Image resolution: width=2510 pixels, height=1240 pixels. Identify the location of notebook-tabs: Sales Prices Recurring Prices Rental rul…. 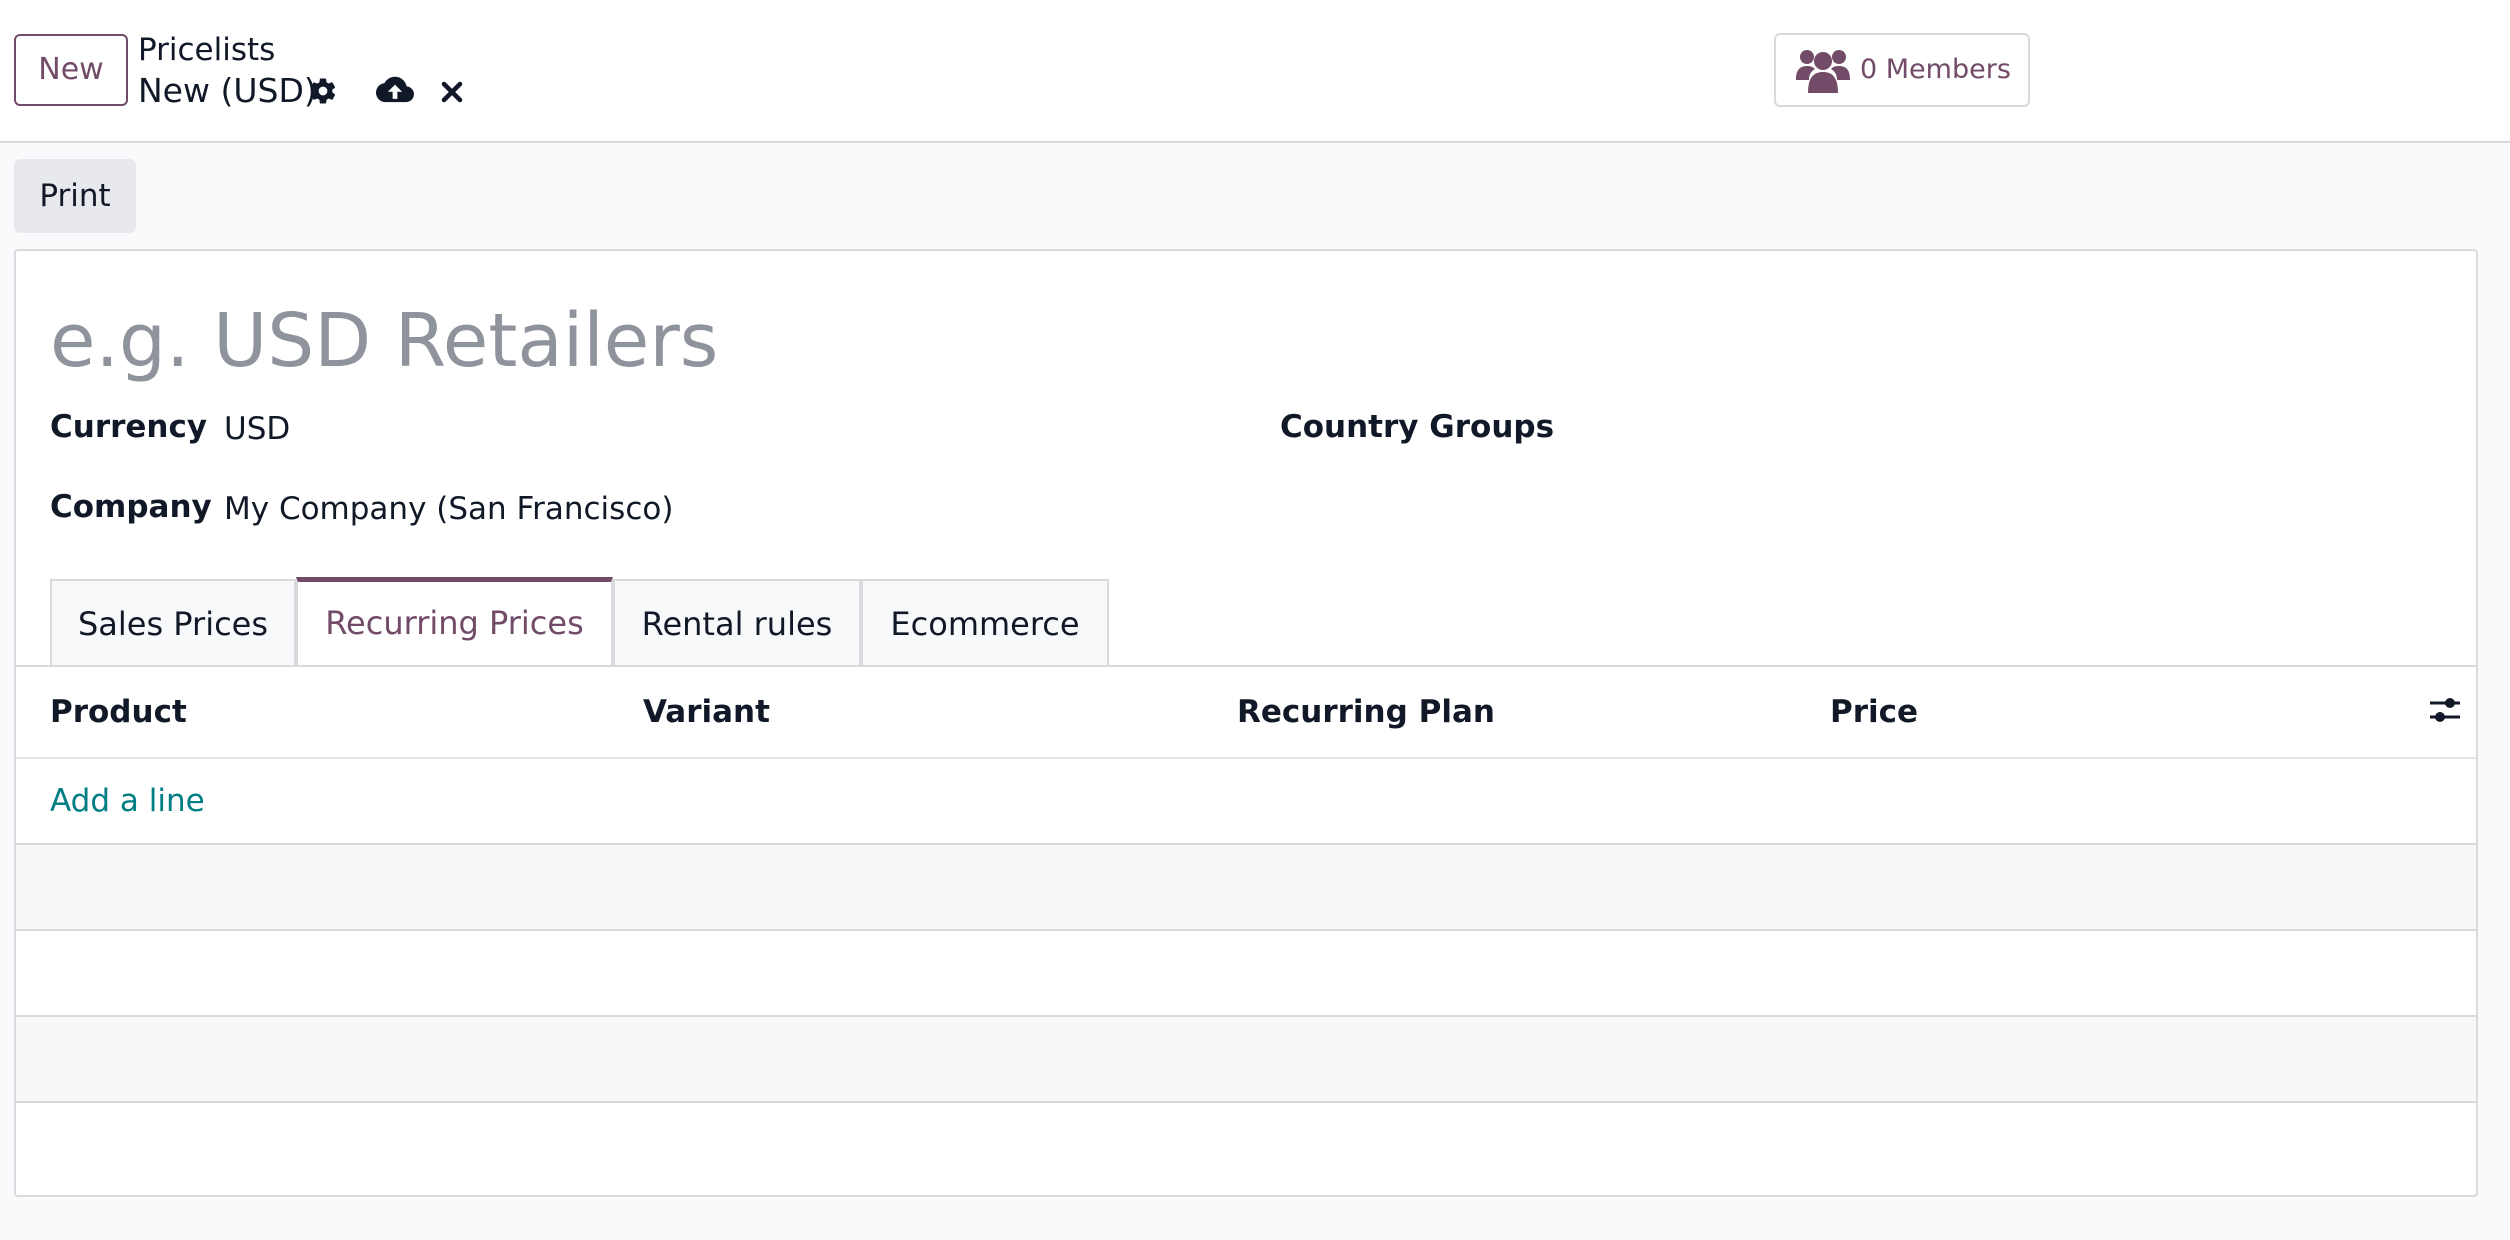
(1246, 622).